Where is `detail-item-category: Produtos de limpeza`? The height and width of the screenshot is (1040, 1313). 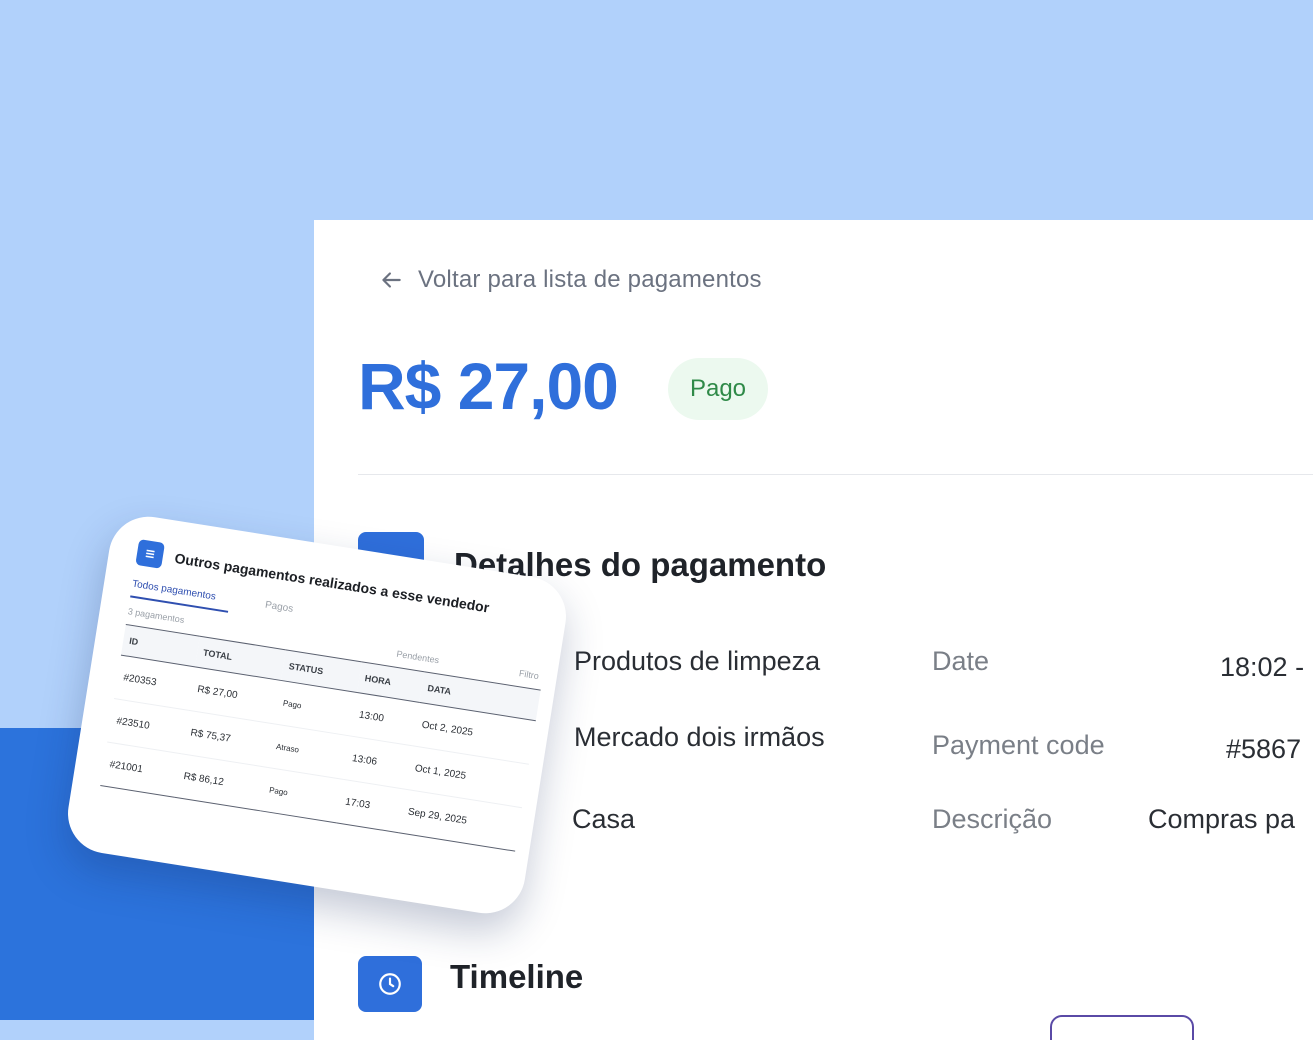 detail-item-category: Produtos de limpeza is located at coordinates (697, 661).